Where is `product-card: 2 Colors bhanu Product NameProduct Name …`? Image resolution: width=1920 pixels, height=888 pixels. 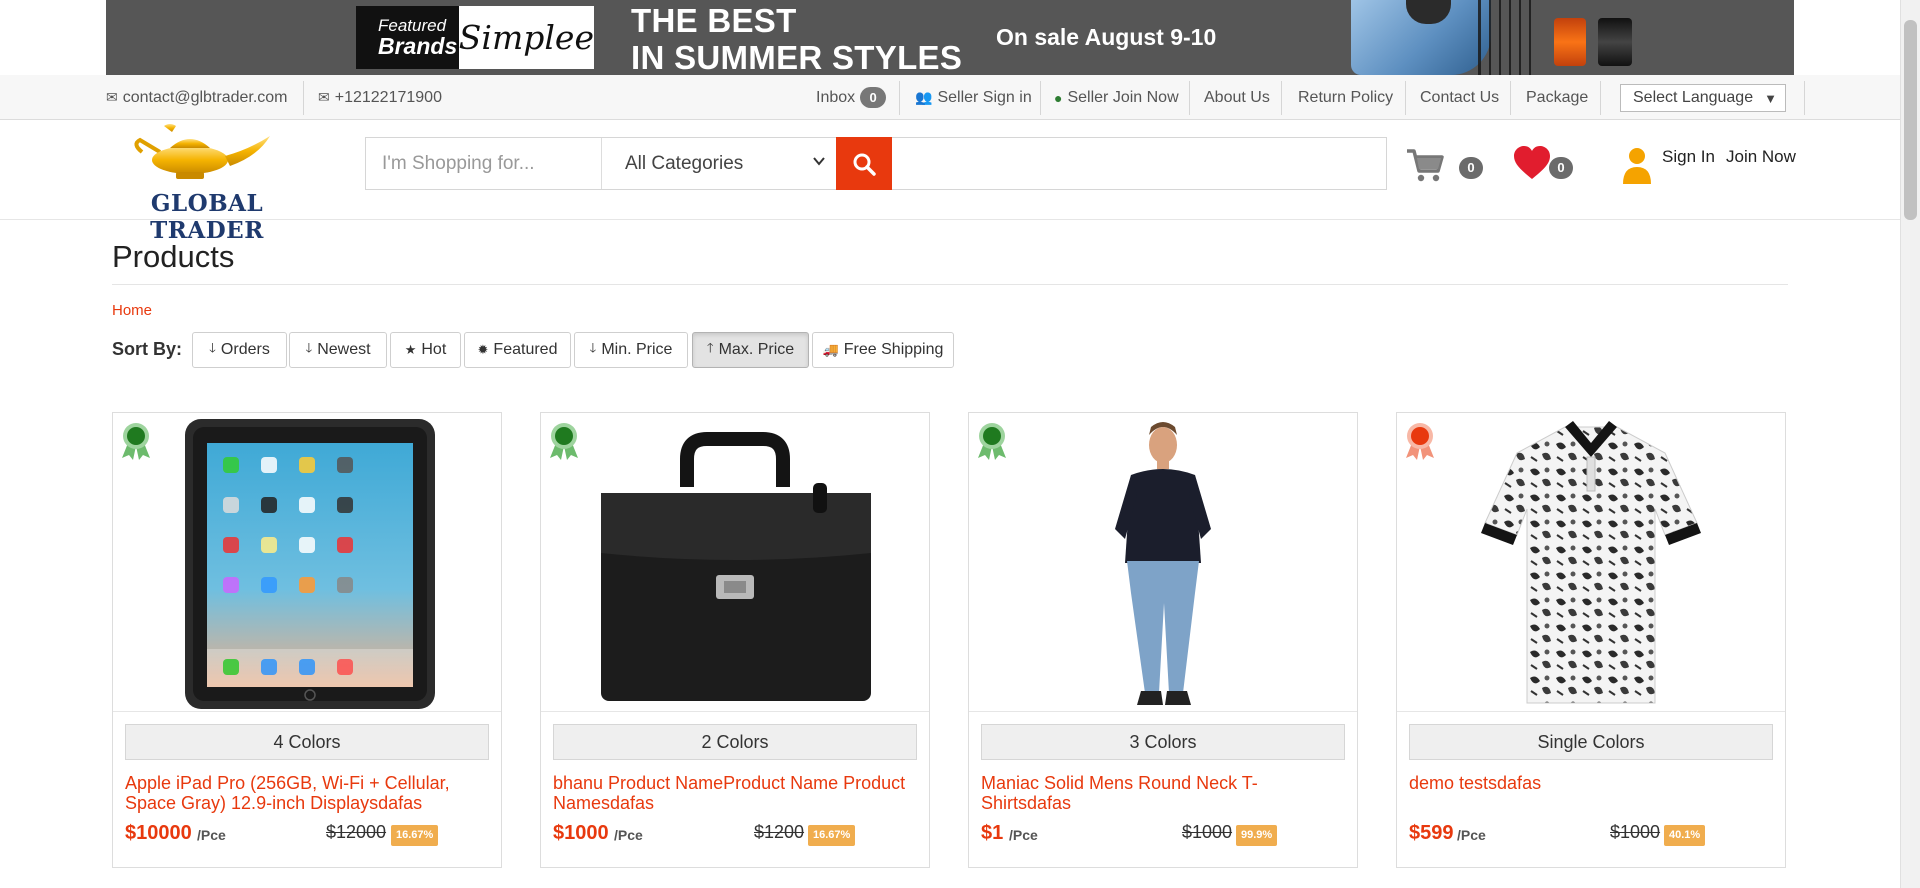 product-card: 2 Colors bhanu Product NameProduct Name … is located at coordinates (735, 640).